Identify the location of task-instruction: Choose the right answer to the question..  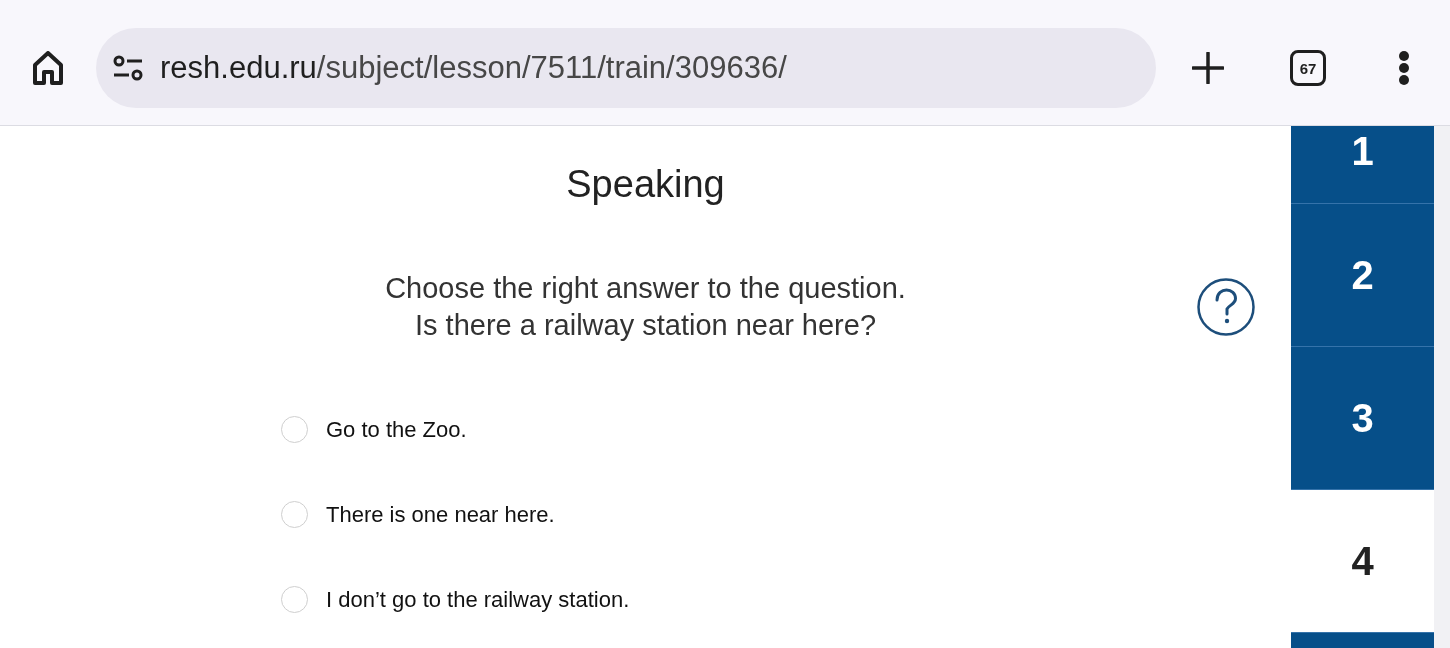
(645, 288).